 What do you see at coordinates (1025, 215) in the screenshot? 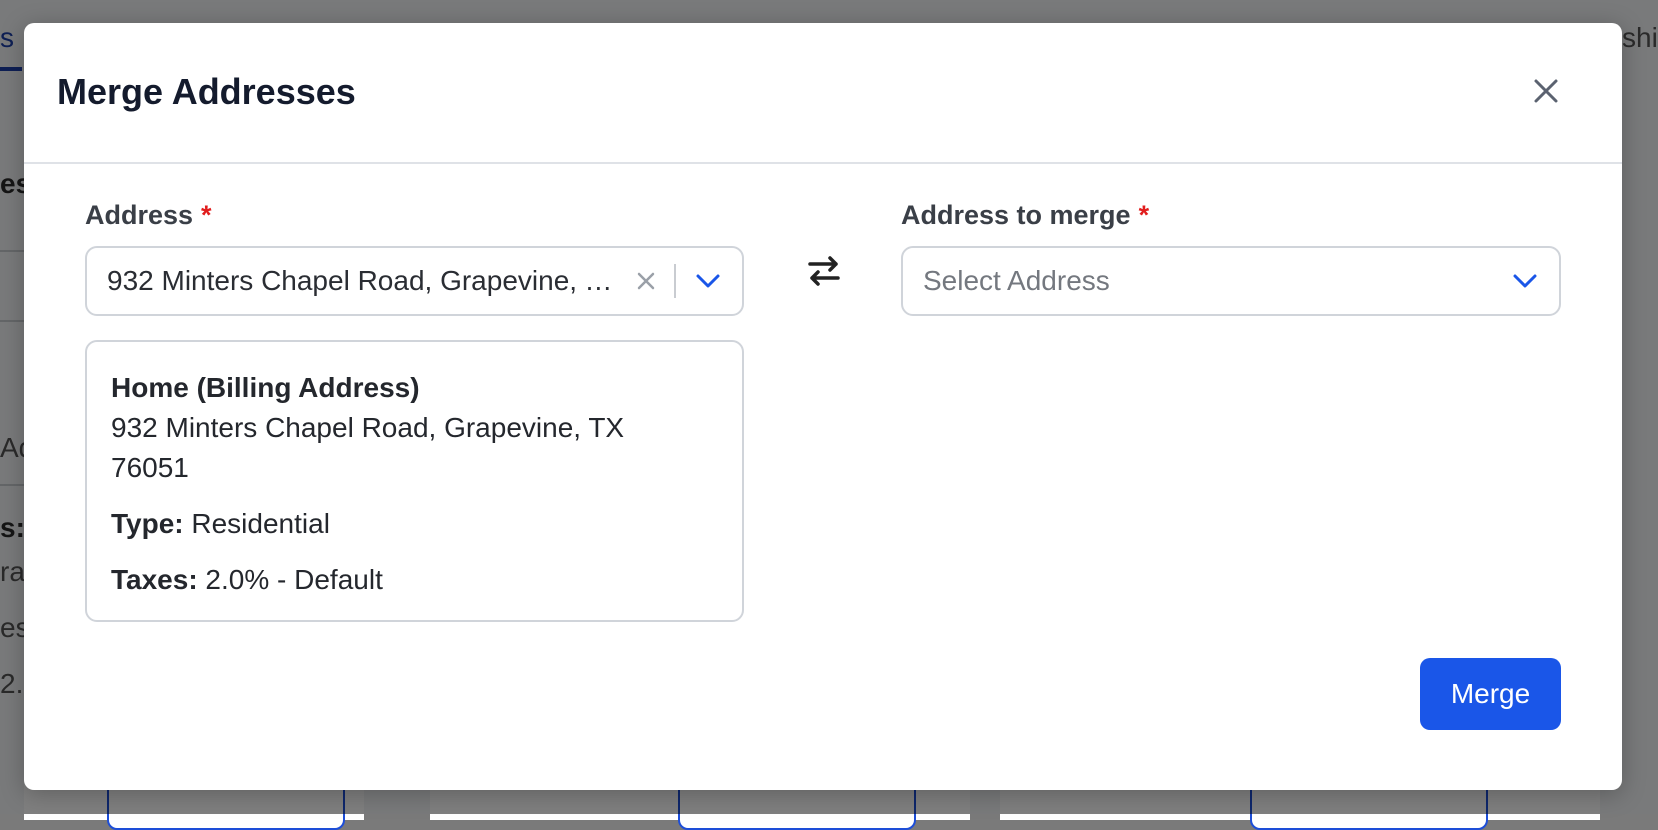
I see `address-to-merge-label: Address to merge *` at bounding box center [1025, 215].